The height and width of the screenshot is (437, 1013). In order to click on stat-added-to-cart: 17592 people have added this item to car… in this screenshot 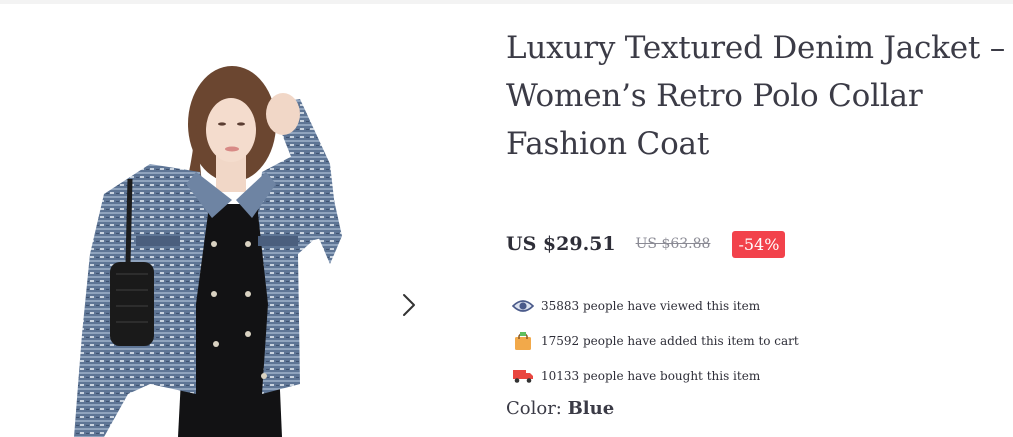, I will do `click(655, 341)`.